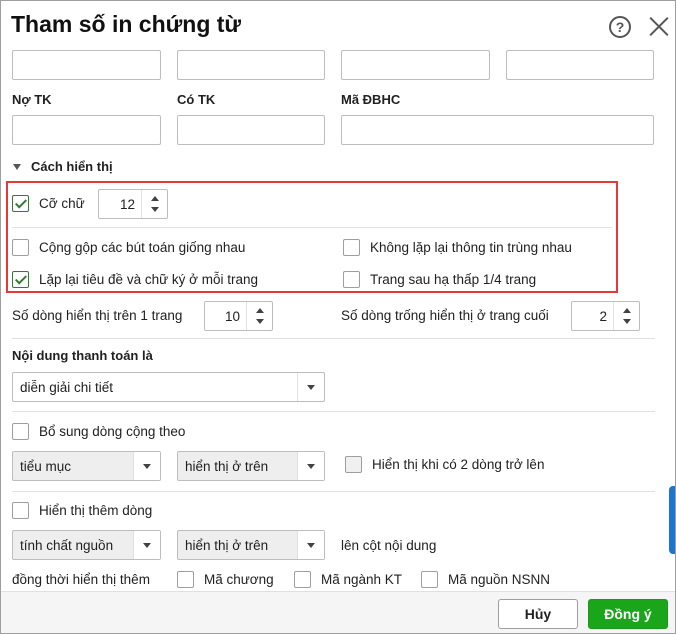 This screenshot has width=676, height=634. I want to click on font-size-arrows, so click(154, 204).